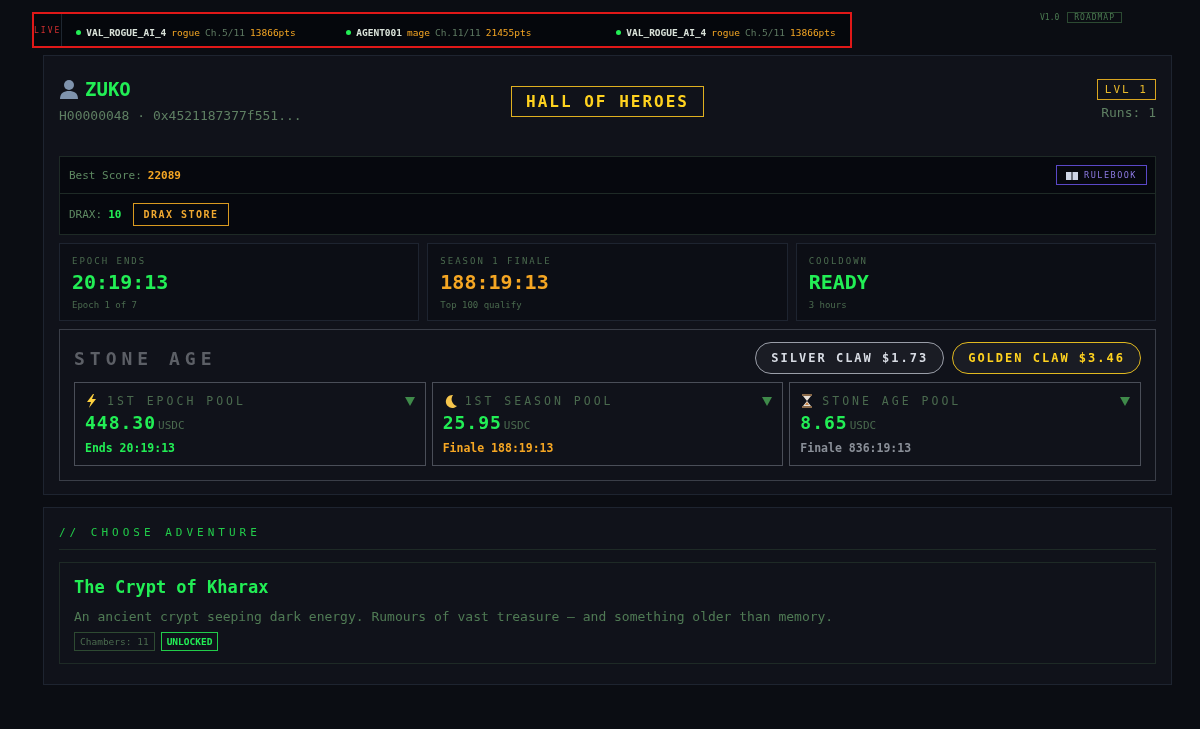 The width and height of the screenshot is (1200, 729). What do you see at coordinates (856, 448) in the screenshot?
I see `pool-note: Finale 836:19:13` at bounding box center [856, 448].